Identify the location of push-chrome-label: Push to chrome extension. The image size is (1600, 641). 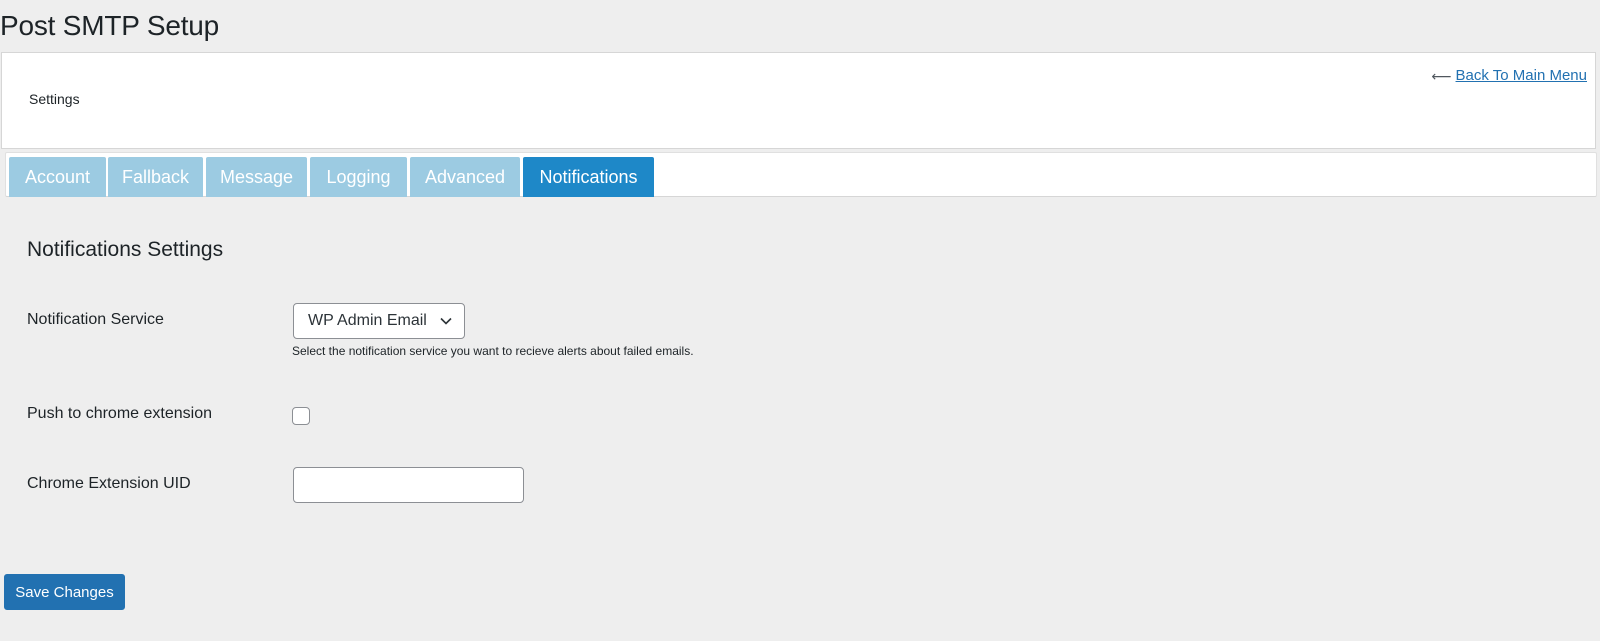
(119, 413).